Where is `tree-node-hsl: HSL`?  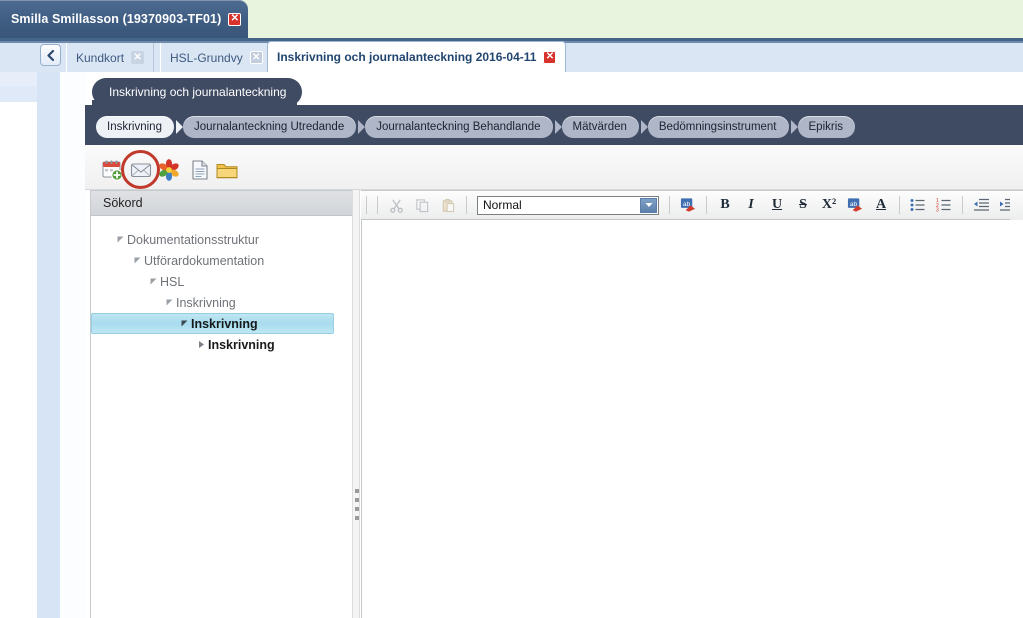
tree-node-hsl: HSL is located at coordinates (222, 281).